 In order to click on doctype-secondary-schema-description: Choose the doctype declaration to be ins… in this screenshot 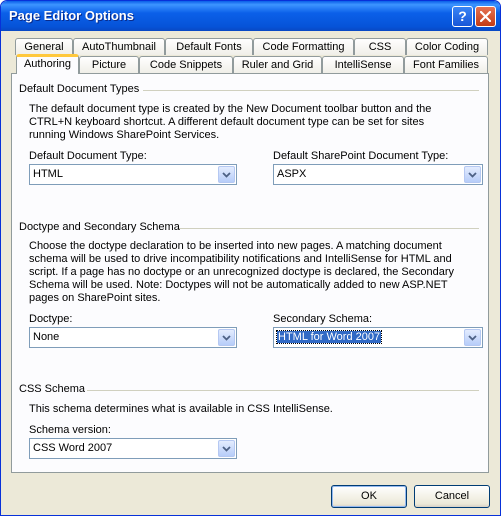, I will do `click(241, 272)`.